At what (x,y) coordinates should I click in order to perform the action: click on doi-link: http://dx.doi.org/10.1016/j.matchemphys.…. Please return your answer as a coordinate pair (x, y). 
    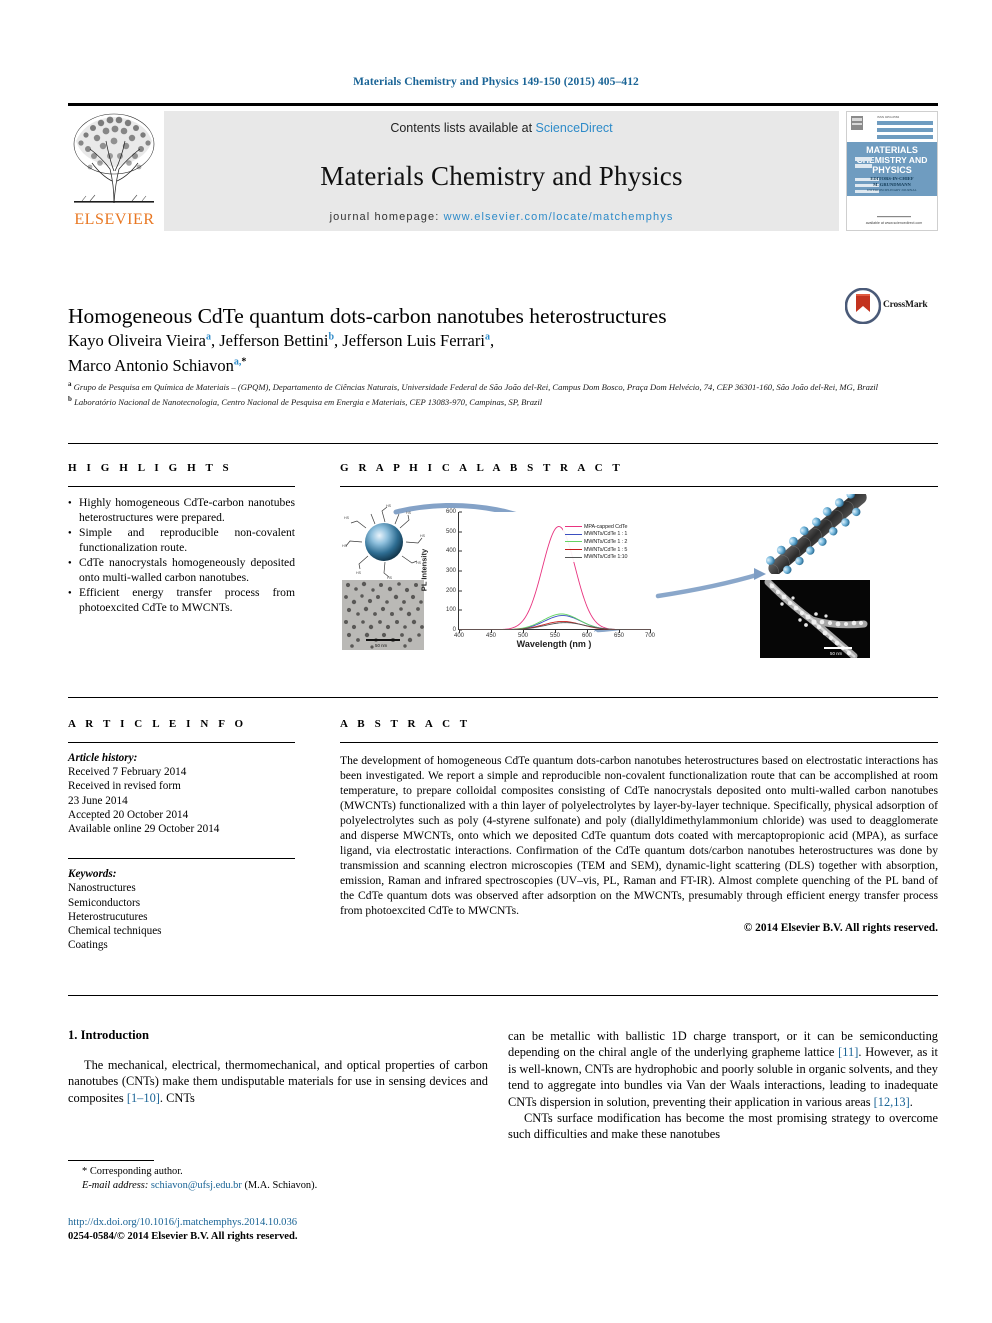
    Looking at the image, I should click on (283, 1223).